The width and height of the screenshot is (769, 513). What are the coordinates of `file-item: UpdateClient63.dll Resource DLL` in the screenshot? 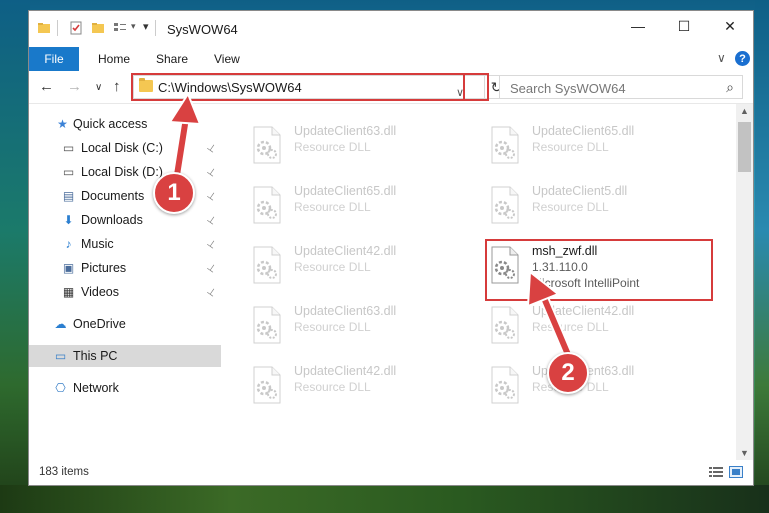 It's located at (367, 147).